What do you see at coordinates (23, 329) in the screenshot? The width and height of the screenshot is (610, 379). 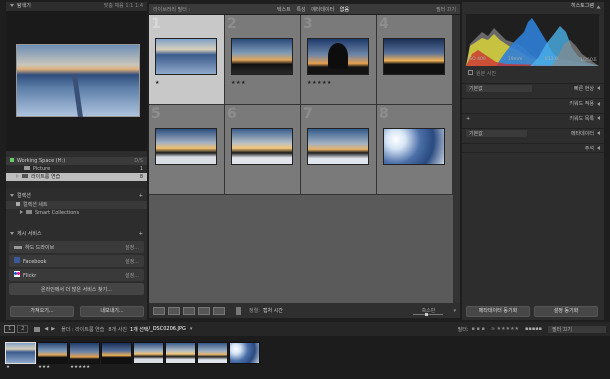 I see `screen-2-button: 2` at bounding box center [23, 329].